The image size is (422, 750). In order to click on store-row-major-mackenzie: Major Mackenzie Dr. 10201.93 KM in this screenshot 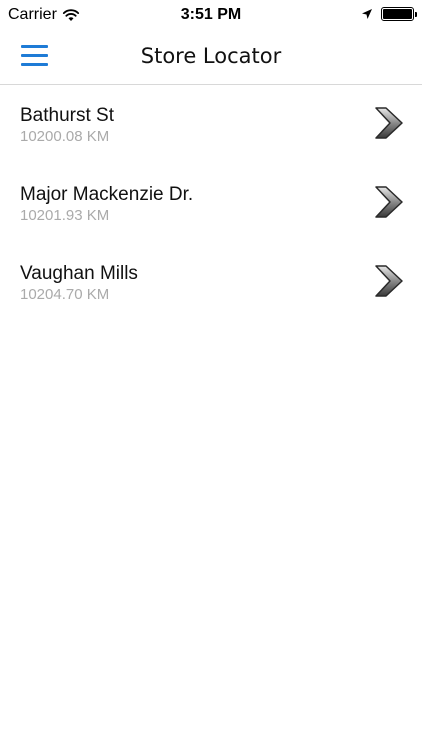, I will do `click(211, 204)`.